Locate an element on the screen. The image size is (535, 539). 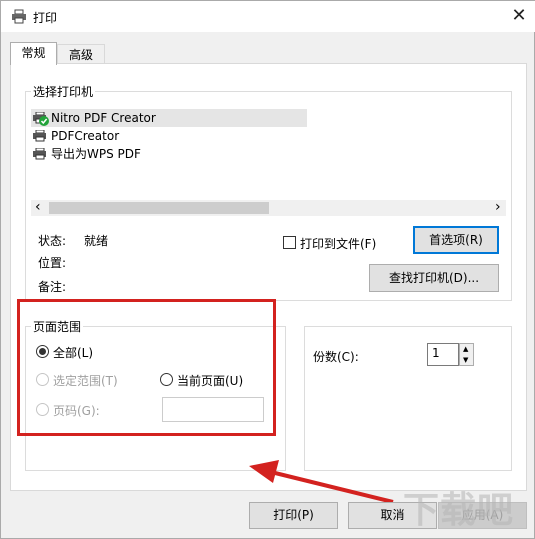
window-title: 打印 is located at coordinates (45, 18).